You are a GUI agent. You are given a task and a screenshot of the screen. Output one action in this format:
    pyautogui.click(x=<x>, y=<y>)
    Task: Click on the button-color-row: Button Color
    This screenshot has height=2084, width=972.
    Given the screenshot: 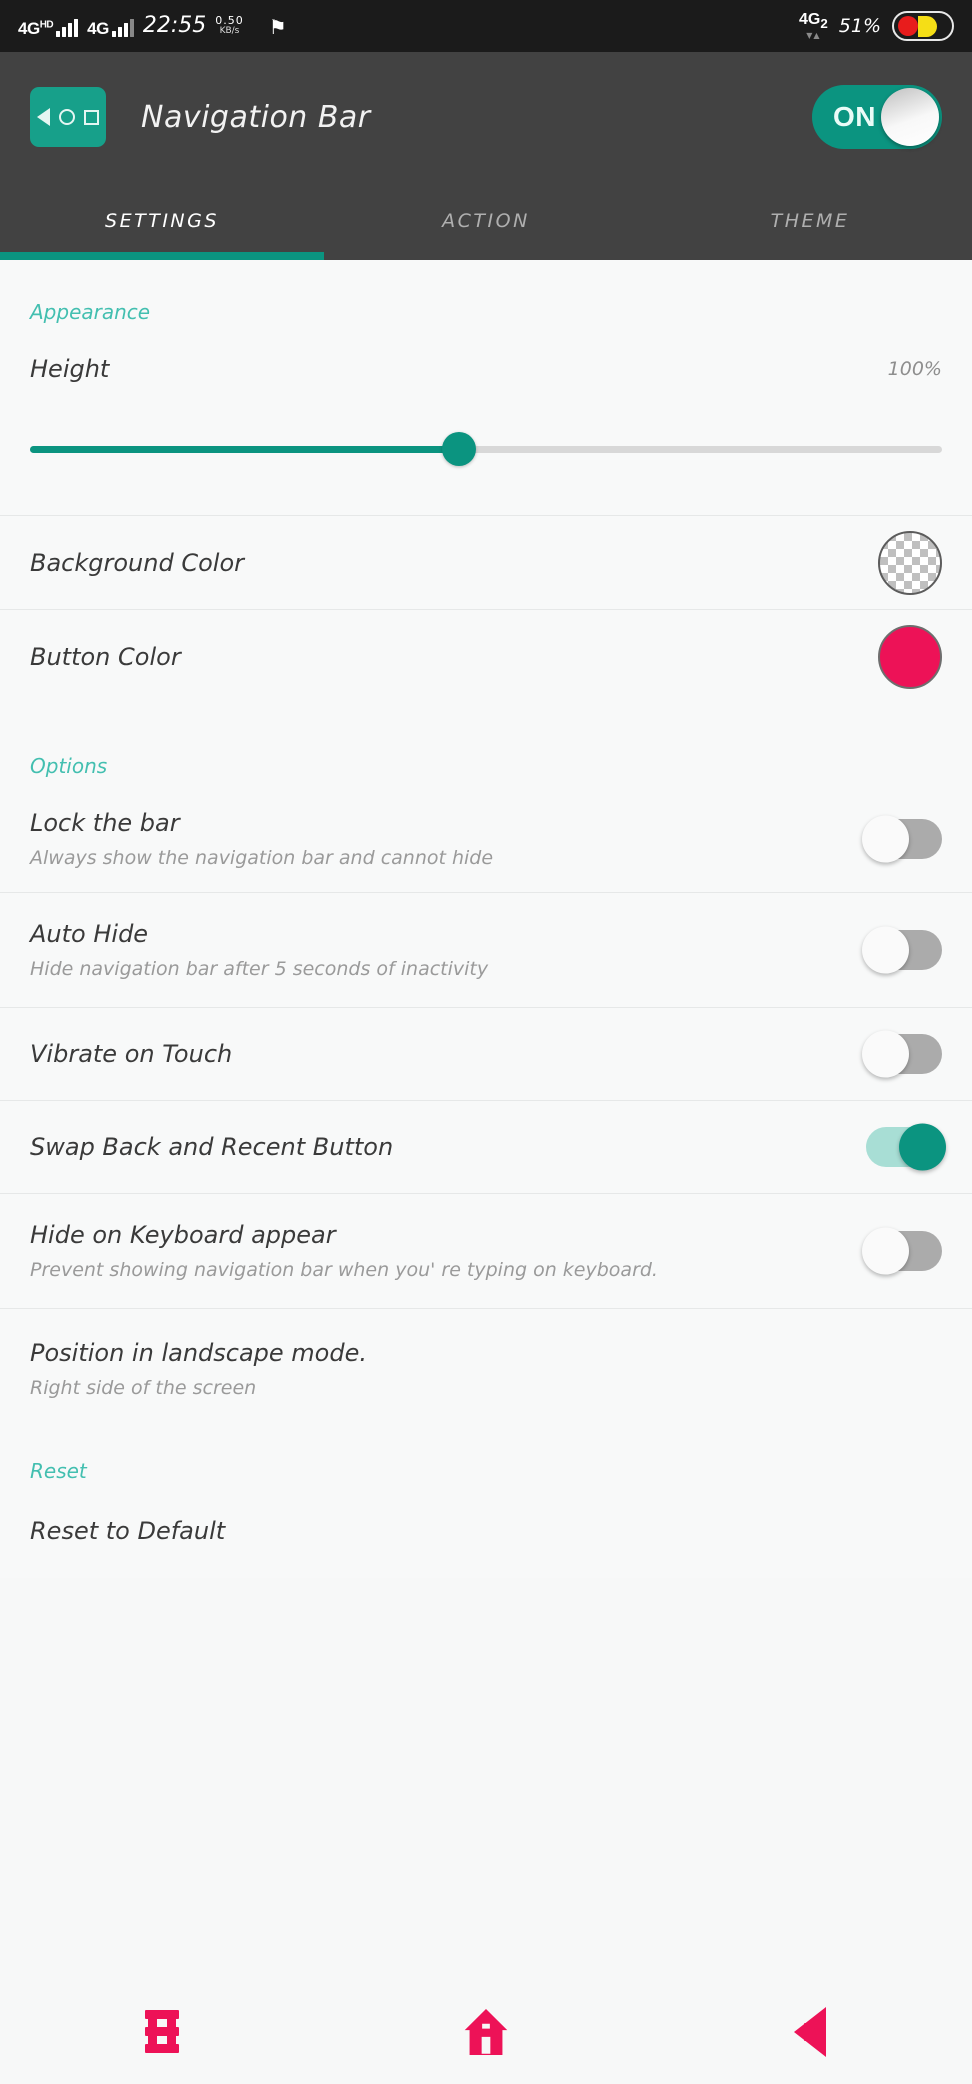 What is the action you would take?
    pyautogui.click(x=486, y=657)
    